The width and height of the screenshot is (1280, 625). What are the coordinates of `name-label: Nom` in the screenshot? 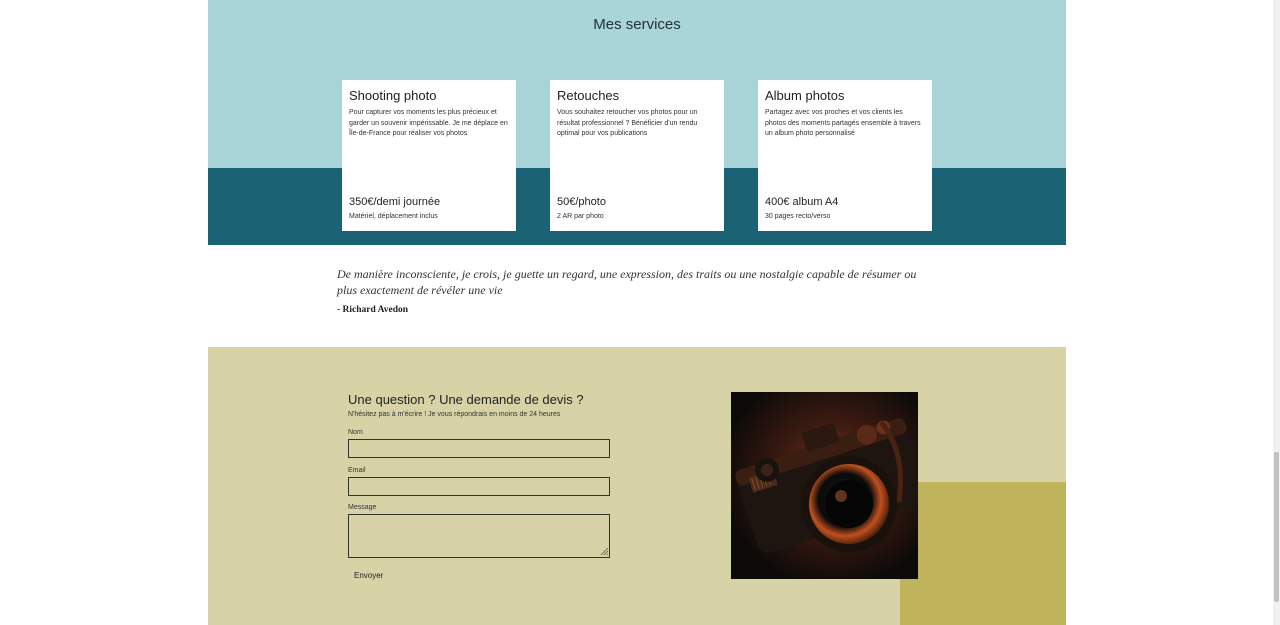 It's located at (355, 432).